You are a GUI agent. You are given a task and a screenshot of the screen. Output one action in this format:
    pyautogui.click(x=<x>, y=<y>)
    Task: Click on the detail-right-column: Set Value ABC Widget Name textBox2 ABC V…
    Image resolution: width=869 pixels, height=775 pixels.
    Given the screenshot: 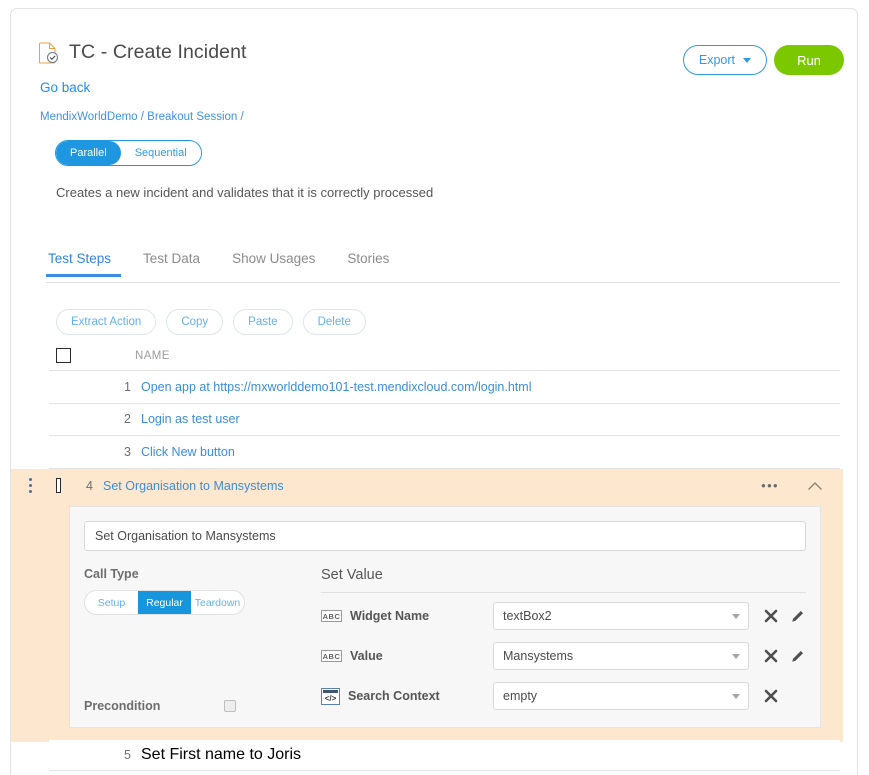 What is the action you would take?
    pyautogui.click(x=560, y=640)
    